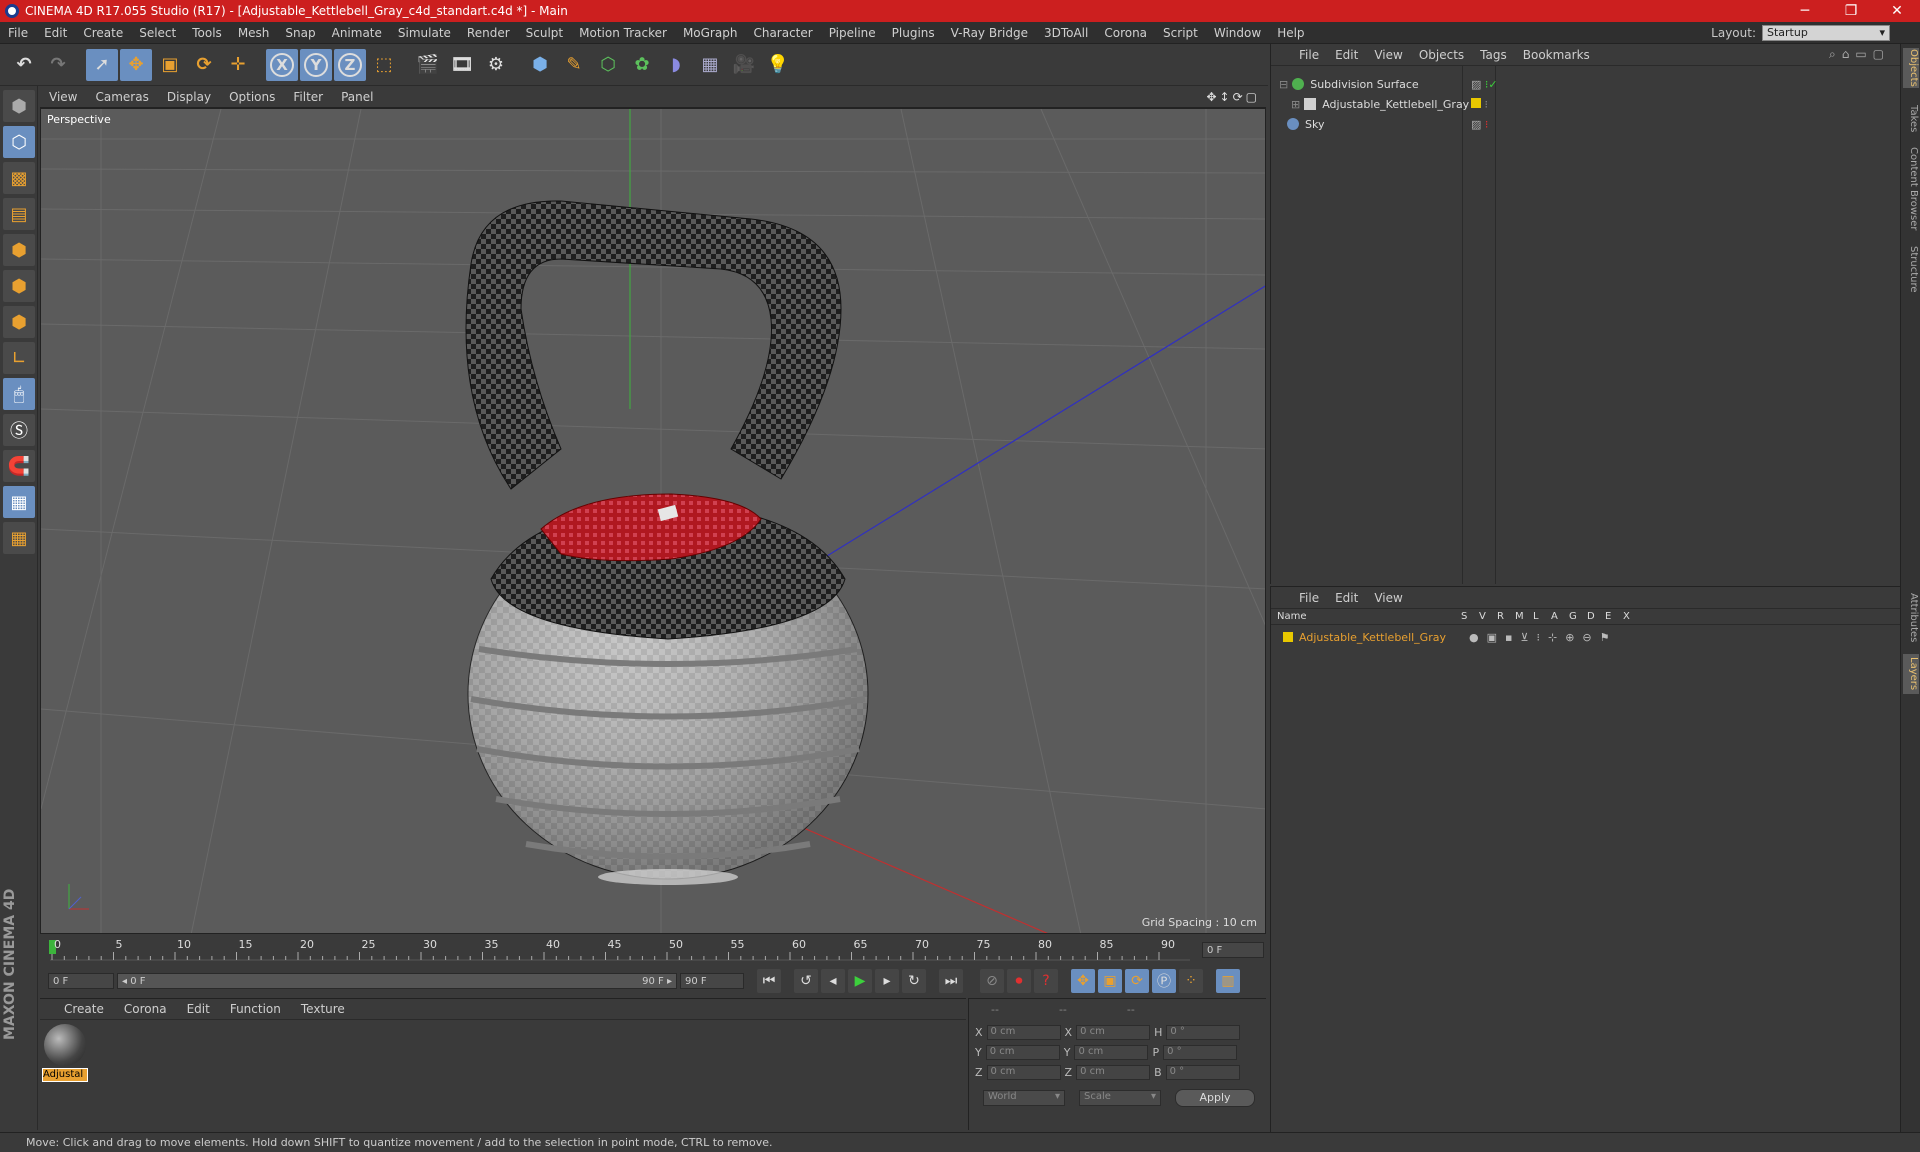 The width and height of the screenshot is (1920, 1152). What do you see at coordinates (496, 65) in the screenshot?
I see `edit-render-settings-icon: ⚙` at bounding box center [496, 65].